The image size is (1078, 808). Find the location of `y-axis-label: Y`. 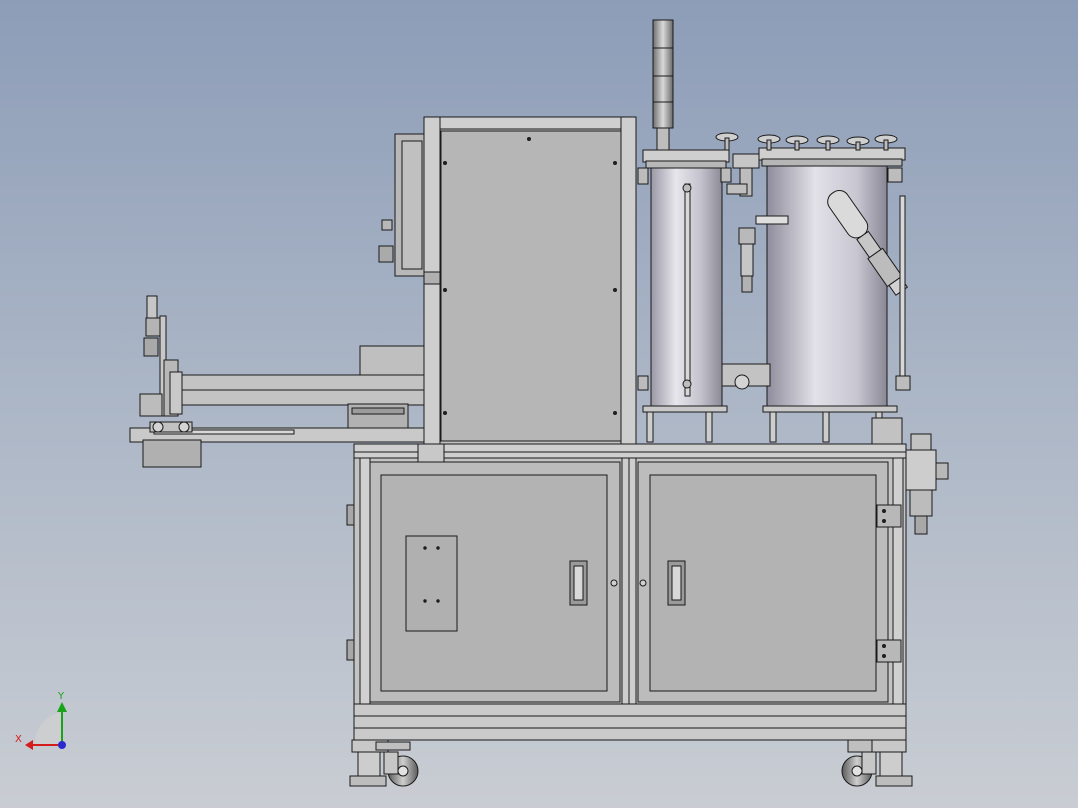

y-axis-label: Y is located at coordinates (61, 696).